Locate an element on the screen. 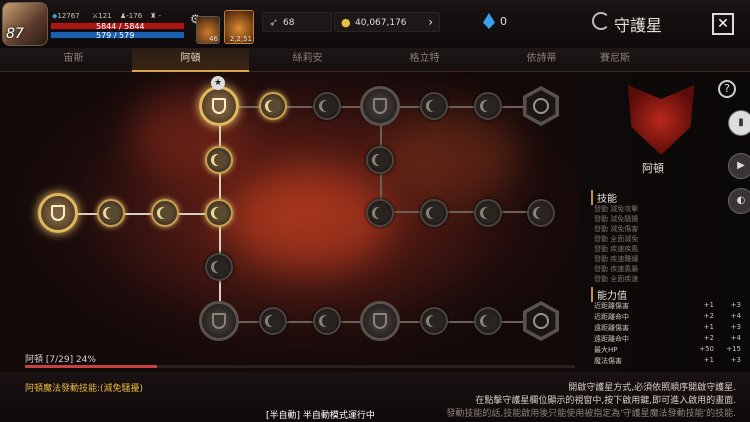  stat-d: ♜ - is located at coordinates (156, 16).